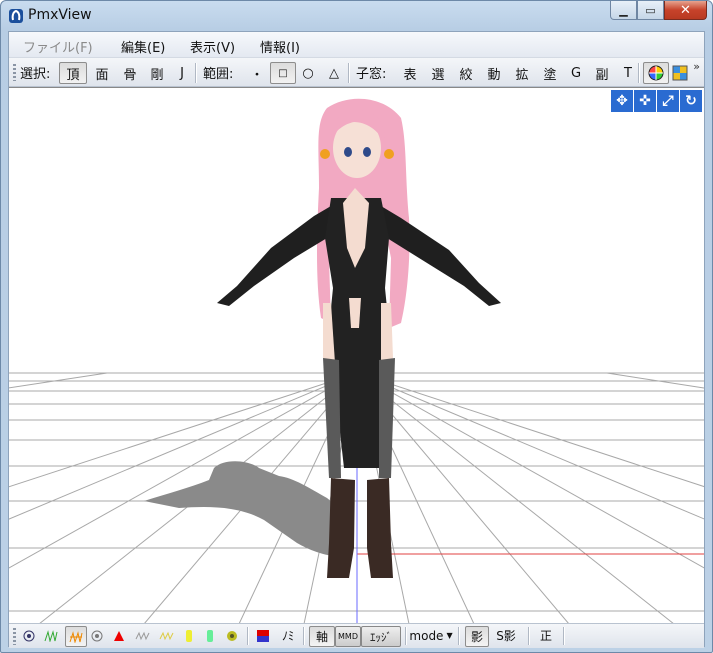  Describe the element at coordinates (58, 46) in the screenshot. I see `menu-file: ファイル(F)` at that location.